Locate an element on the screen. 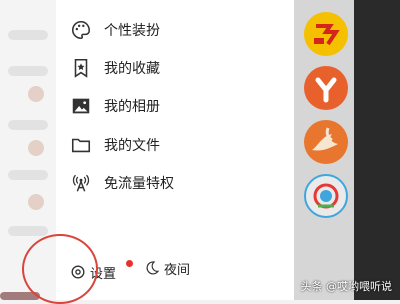  ring-logo-icon is located at coordinates (326, 196).